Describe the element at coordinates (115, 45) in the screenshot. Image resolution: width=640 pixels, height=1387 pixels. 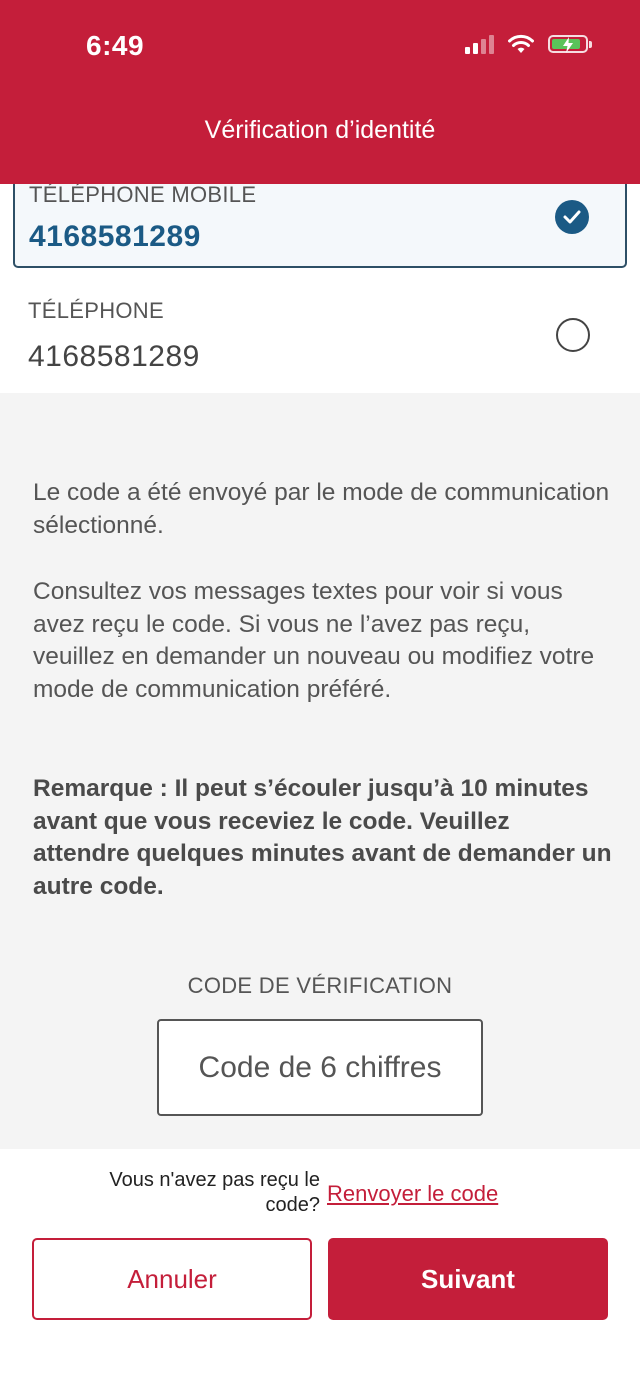
I see `status-time: 6:49` at that location.